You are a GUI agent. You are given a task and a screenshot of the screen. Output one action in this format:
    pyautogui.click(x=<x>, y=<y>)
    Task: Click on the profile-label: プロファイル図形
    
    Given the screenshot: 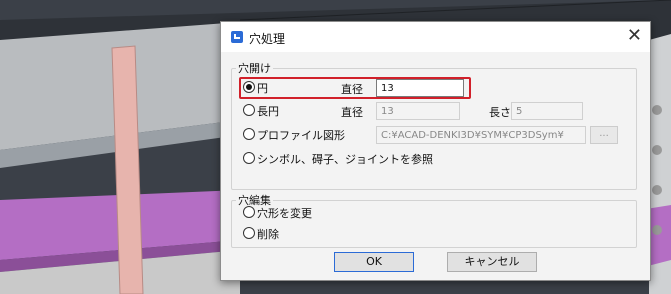 What is the action you would take?
    pyautogui.click(x=301, y=135)
    